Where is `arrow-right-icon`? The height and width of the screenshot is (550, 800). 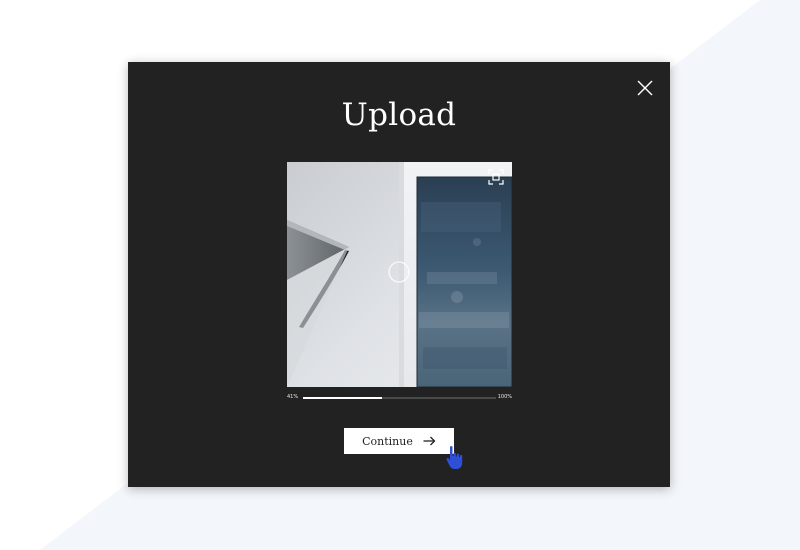 arrow-right-icon is located at coordinates (429, 441).